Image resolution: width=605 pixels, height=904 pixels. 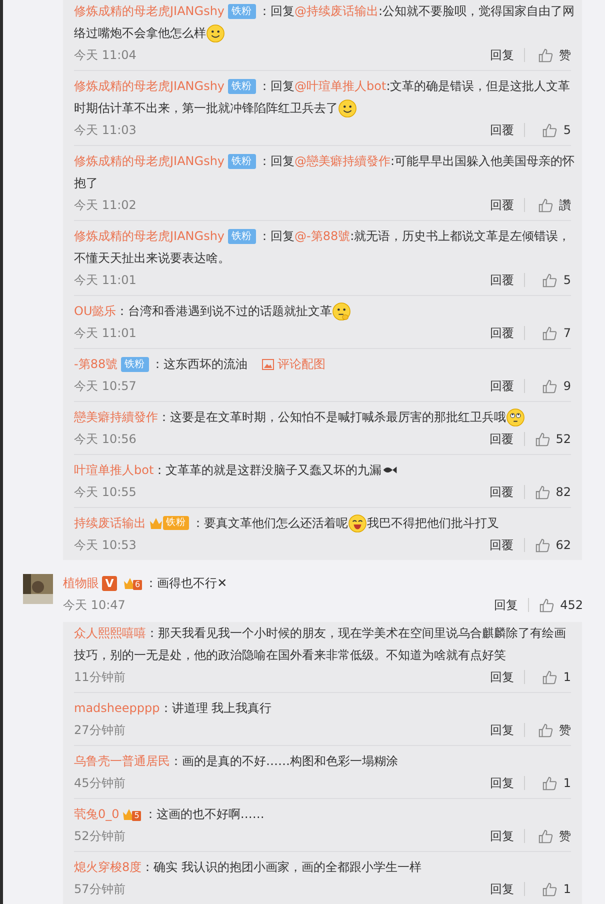 I want to click on timestamp: 今天 11:03, so click(x=106, y=130).